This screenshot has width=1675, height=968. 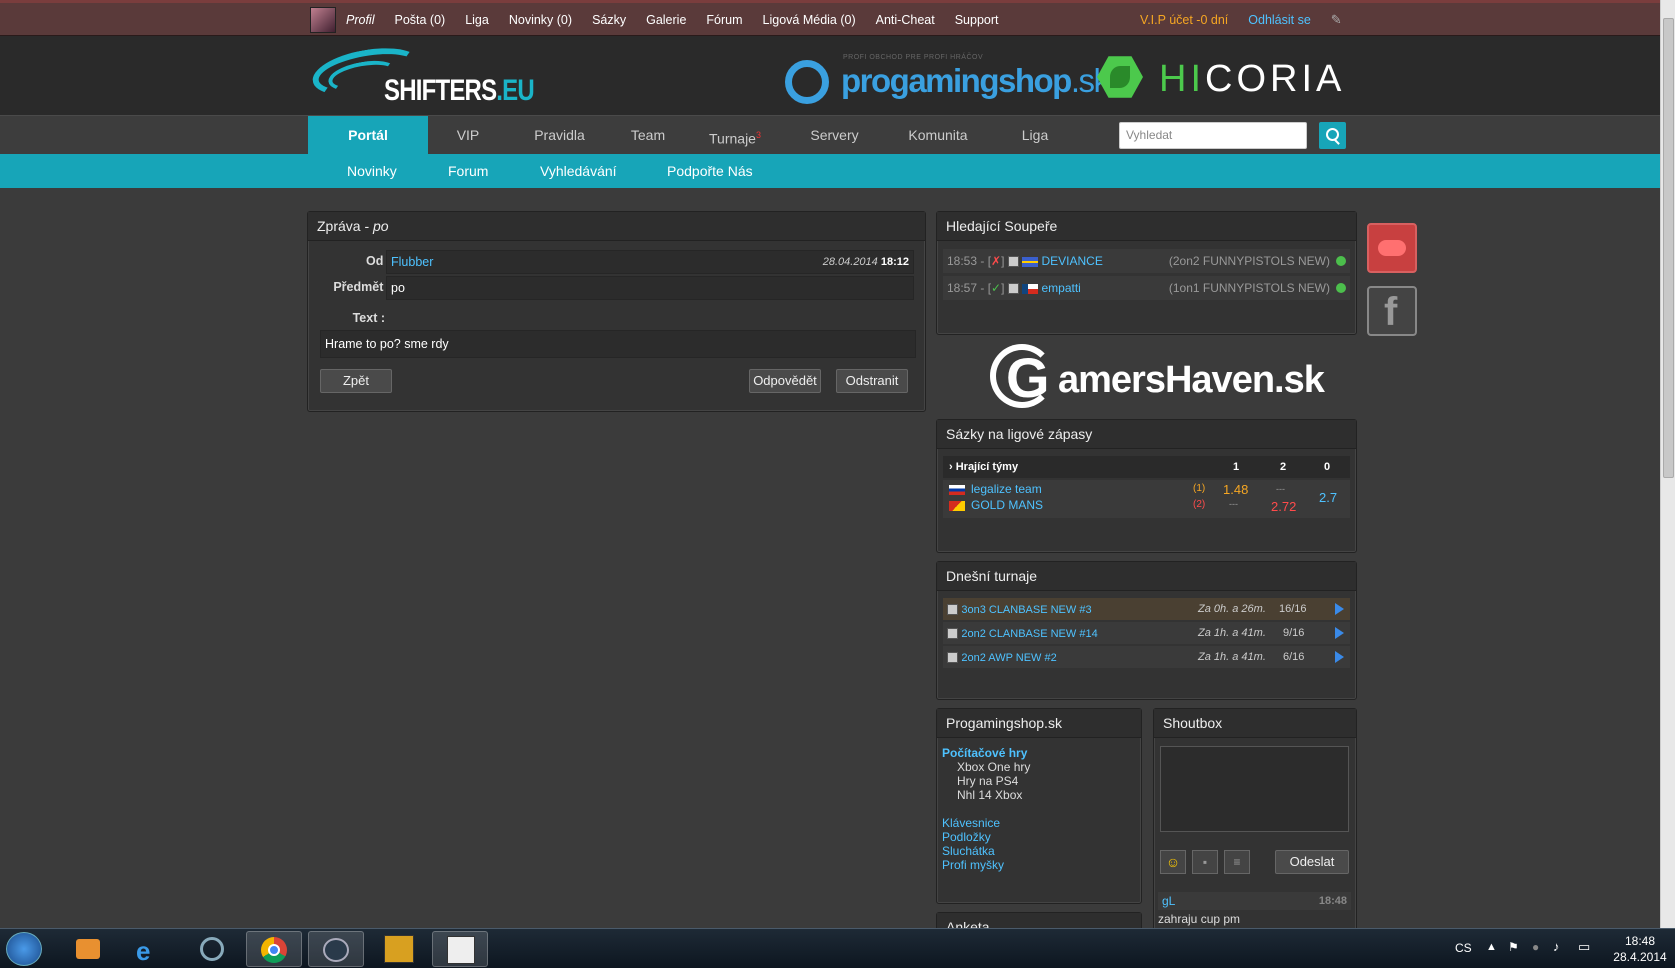 I want to click on notification-icon: ●, so click(x=1535, y=947).